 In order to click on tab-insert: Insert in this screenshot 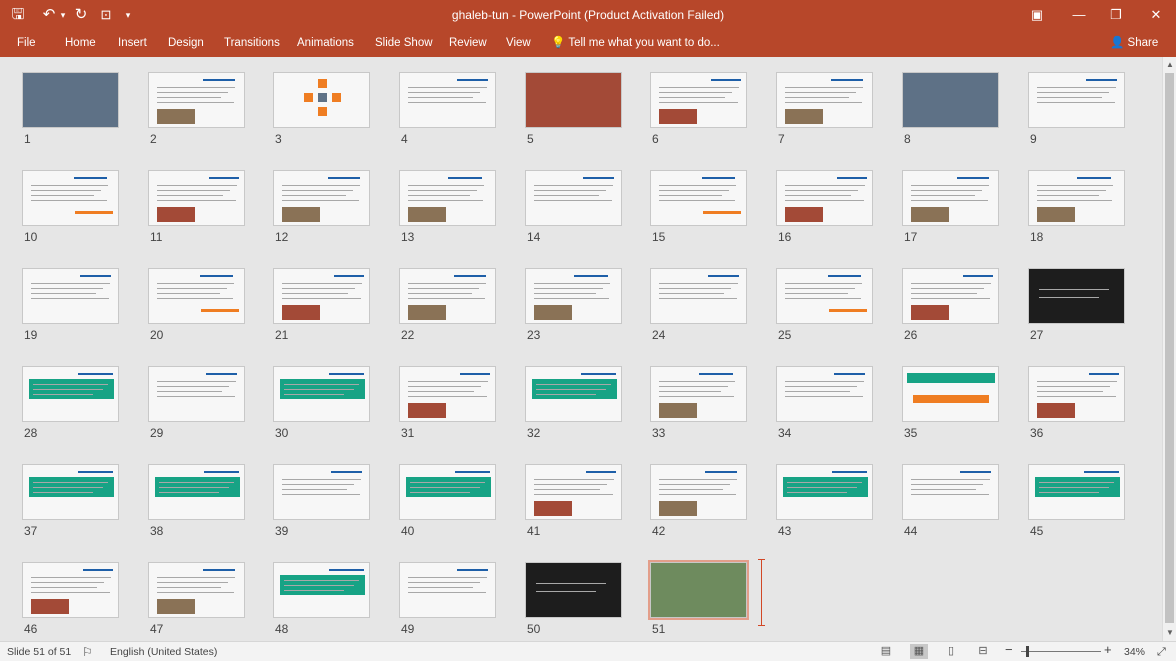, I will do `click(132, 43)`.